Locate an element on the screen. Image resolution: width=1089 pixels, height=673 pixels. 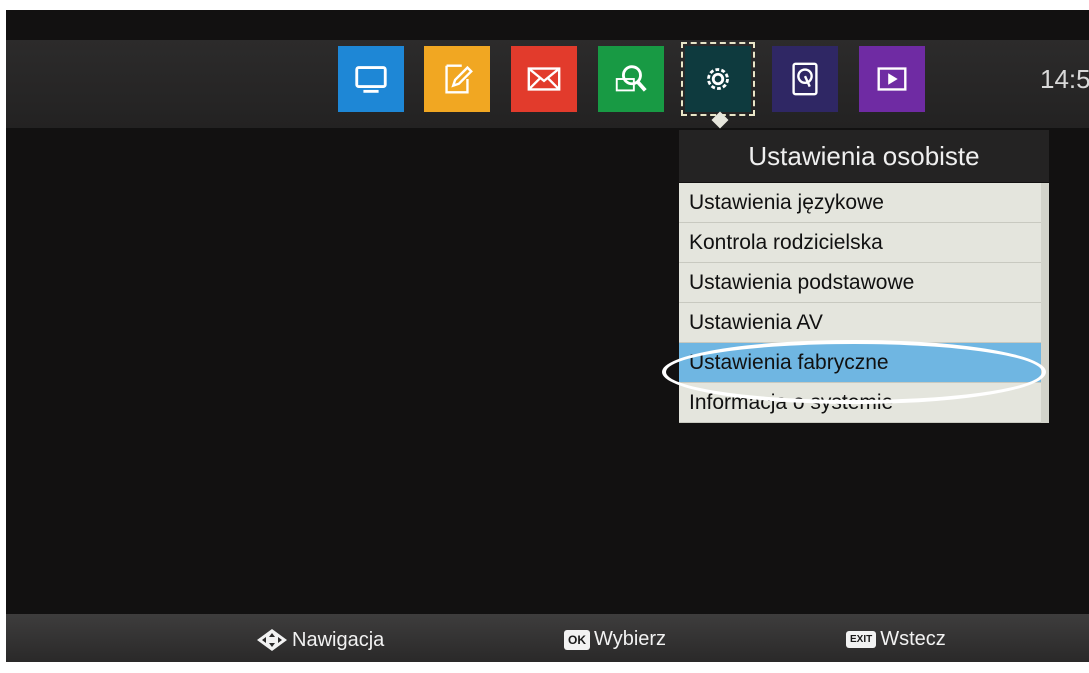
clock: 14:5 is located at coordinates (1064, 79).